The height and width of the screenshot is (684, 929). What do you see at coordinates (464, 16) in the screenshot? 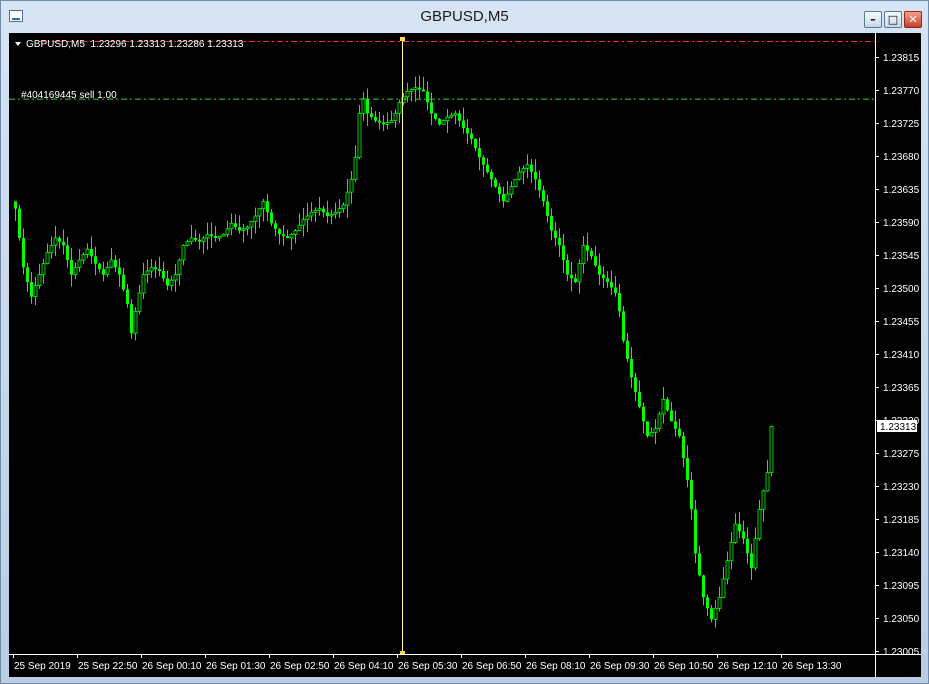
I see `title-bar: GBPUSD,M5 – □ ✕` at bounding box center [464, 16].